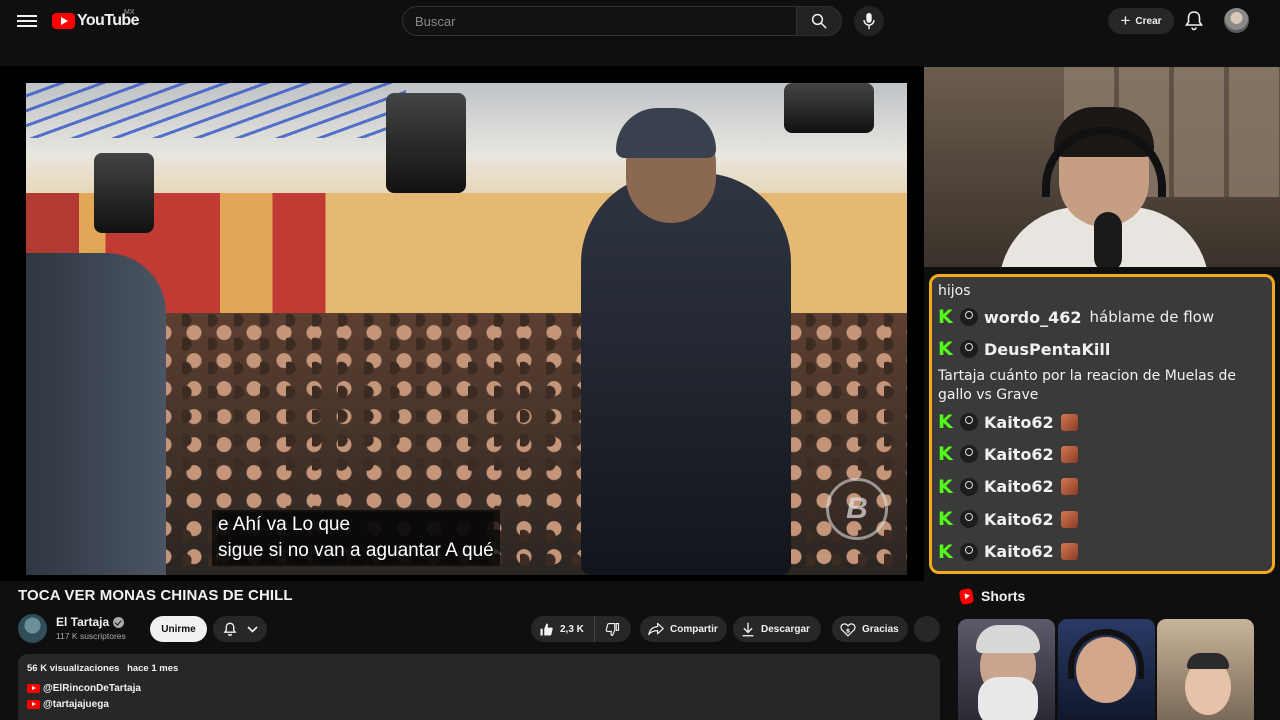 The height and width of the screenshot is (720, 1280). Describe the element at coordinates (1236, 20) in the screenshot. I see `account-avatar` at that location.